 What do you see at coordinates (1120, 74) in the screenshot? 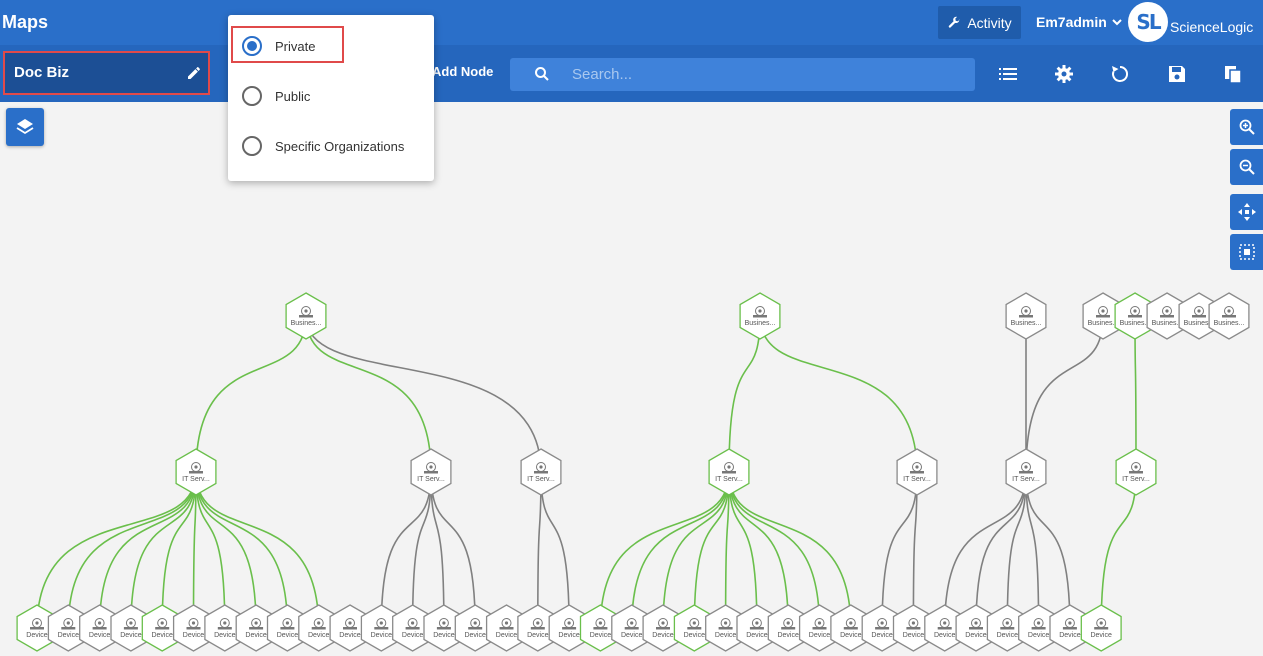
I see `refresh-icon` at bounding box center [1120, 74].